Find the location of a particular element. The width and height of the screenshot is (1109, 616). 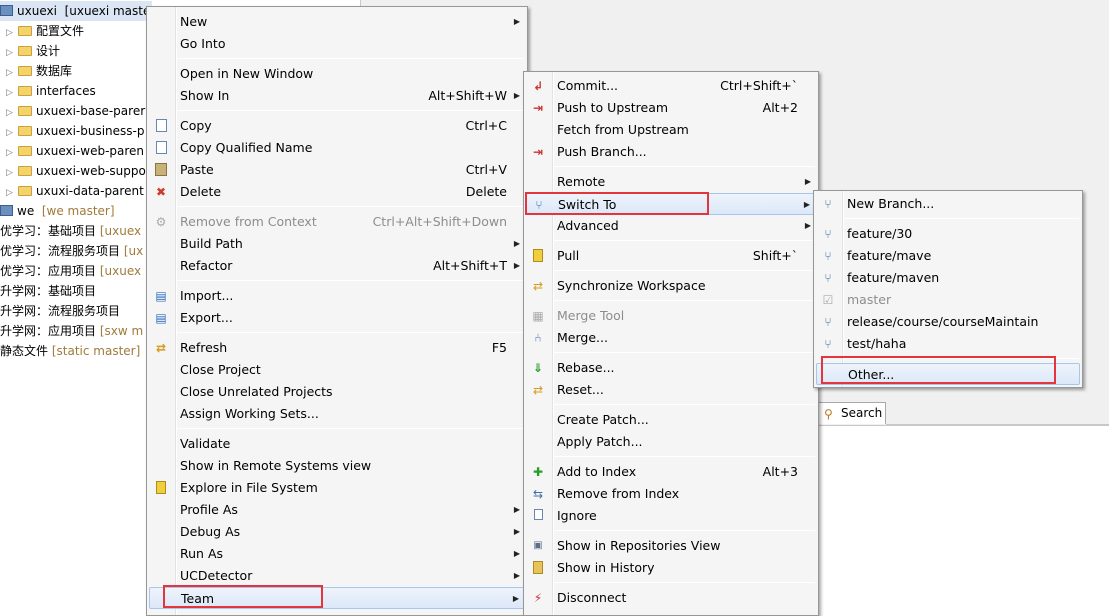

menu-label: Disconnect is located at coordinates (592, 597).